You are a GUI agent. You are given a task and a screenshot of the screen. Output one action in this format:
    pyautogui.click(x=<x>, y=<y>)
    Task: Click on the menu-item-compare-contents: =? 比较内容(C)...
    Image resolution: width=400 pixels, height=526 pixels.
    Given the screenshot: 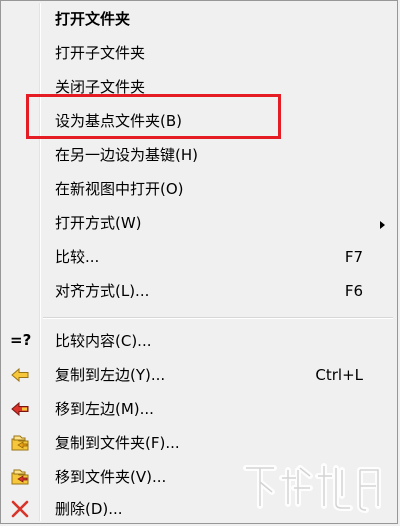 What is the action you would take?
    pyautogui.click(x=199, y=341)
    